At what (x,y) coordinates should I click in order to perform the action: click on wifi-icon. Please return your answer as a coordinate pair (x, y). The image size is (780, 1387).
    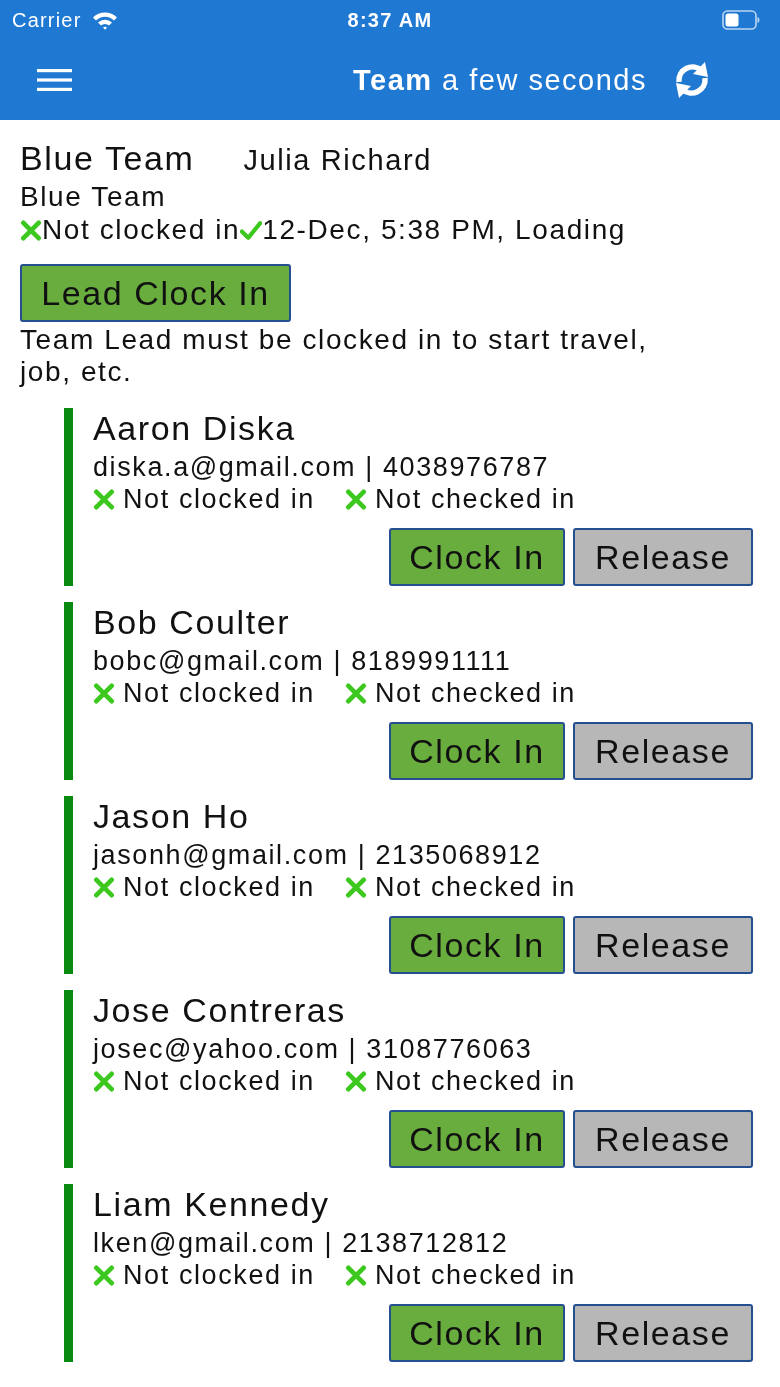
    Looking at the image, I should click on (104, 20).